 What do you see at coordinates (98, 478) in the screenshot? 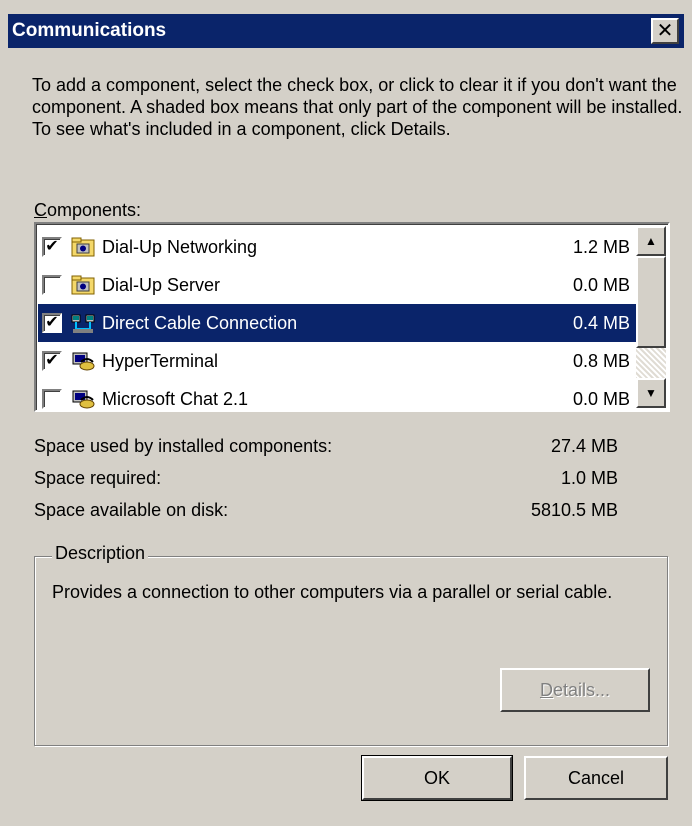
I see `space-required-label: Space required:` at bounding box center [98, 478].